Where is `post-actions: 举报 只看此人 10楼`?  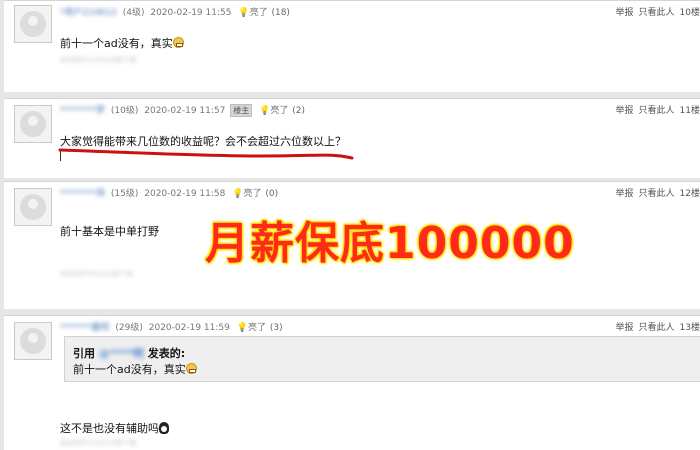
post-actions: 举报 只看此人 10楼 is located at coordinates (655, 11).